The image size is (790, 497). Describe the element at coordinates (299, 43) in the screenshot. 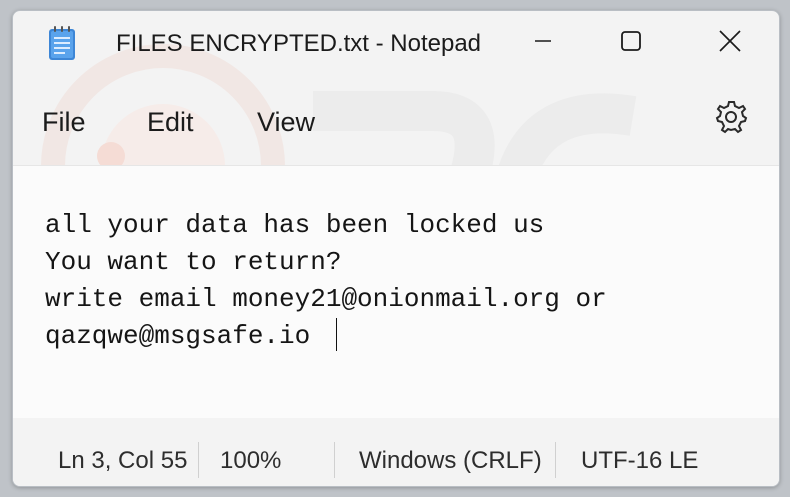

I see `window-title: FILES ENCRYPTED.txt - Notepad` at that location.